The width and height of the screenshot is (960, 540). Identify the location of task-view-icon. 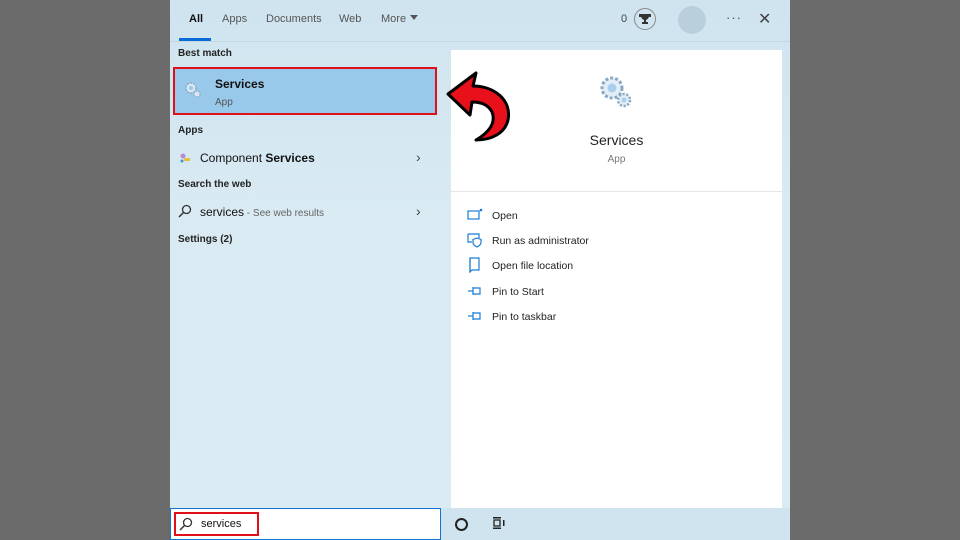
(499, 525).